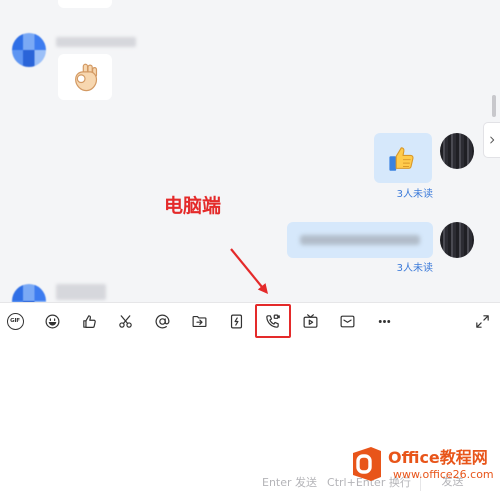  I want to click on message-text-blurred, so click(360, 240).